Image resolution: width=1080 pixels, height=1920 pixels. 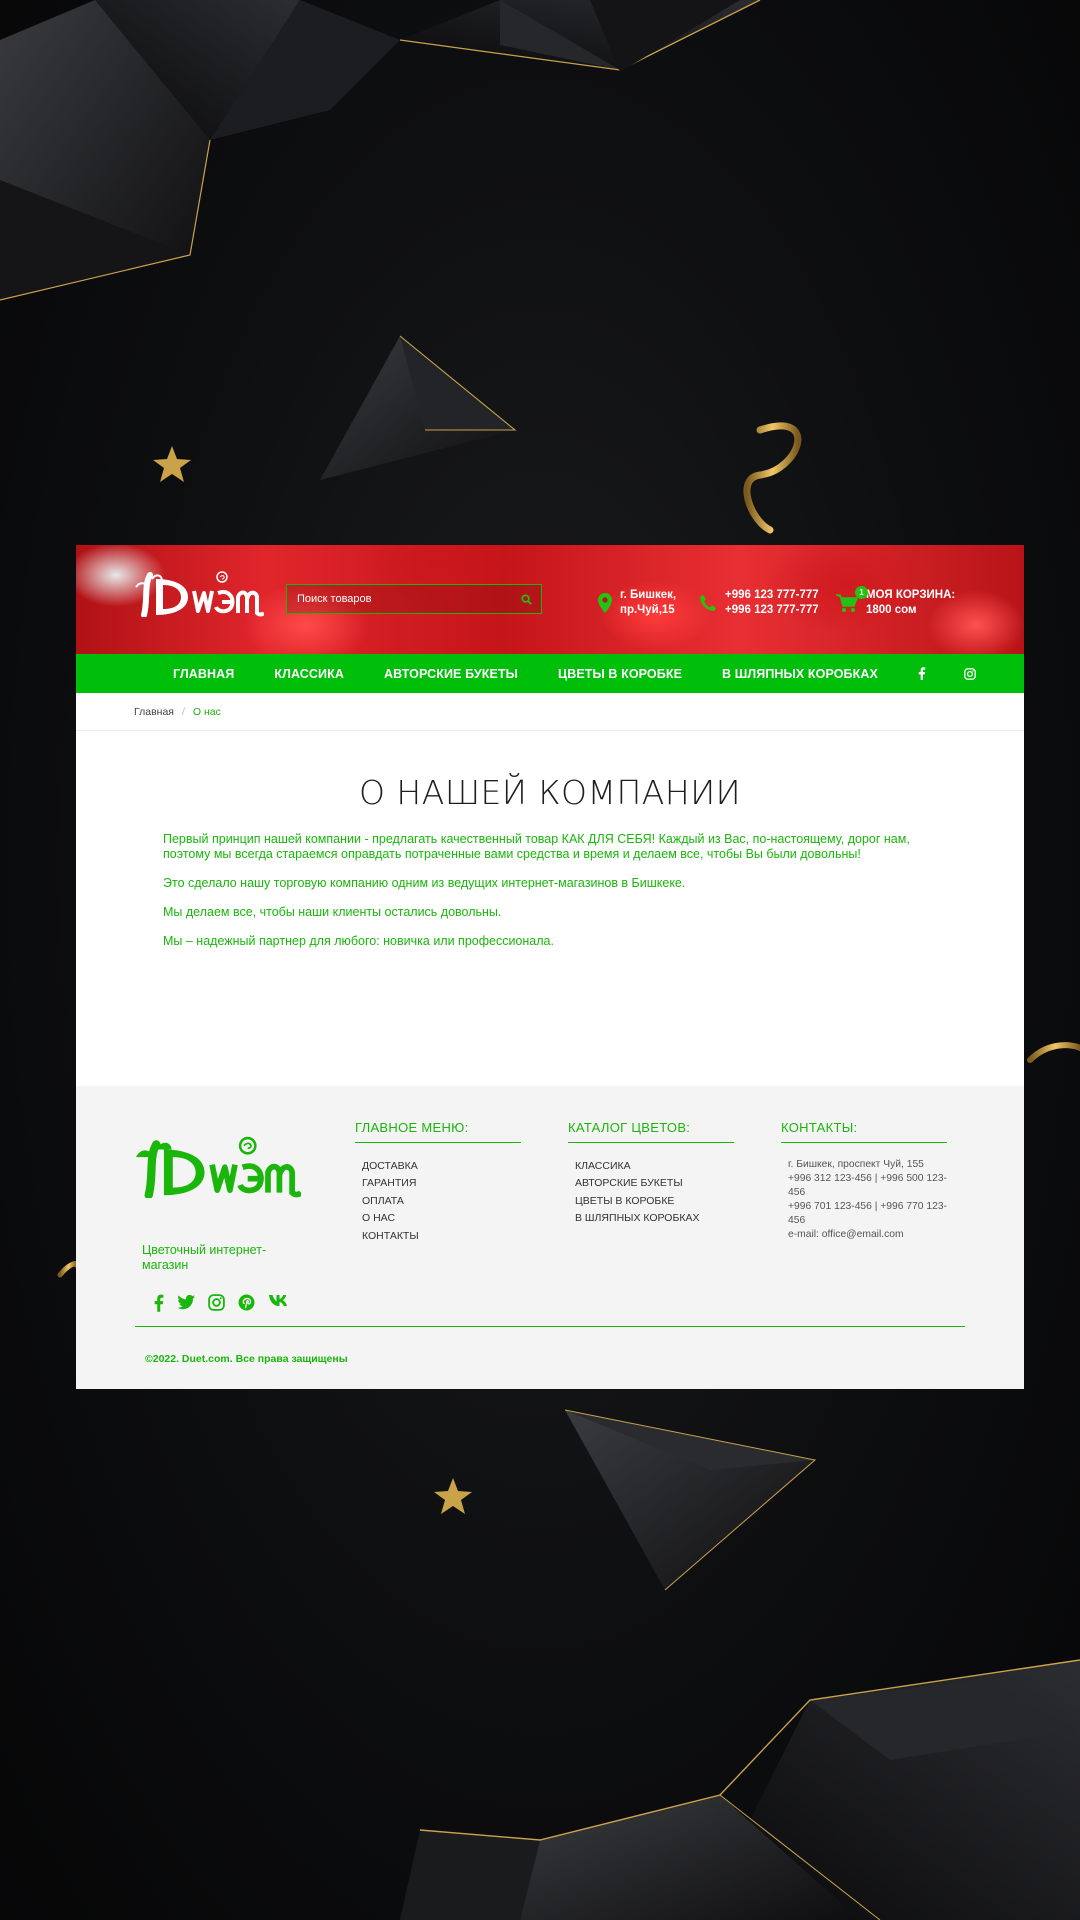 What do you see at coordinates (637, 603) in the screenshot?
I see `header-address: г. Бишкек, пр.Чуй,15` at bounding box center [637, 603].